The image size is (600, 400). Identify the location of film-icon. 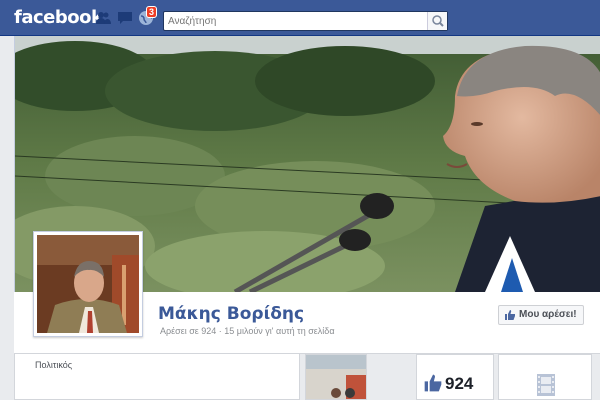
(546, 385).